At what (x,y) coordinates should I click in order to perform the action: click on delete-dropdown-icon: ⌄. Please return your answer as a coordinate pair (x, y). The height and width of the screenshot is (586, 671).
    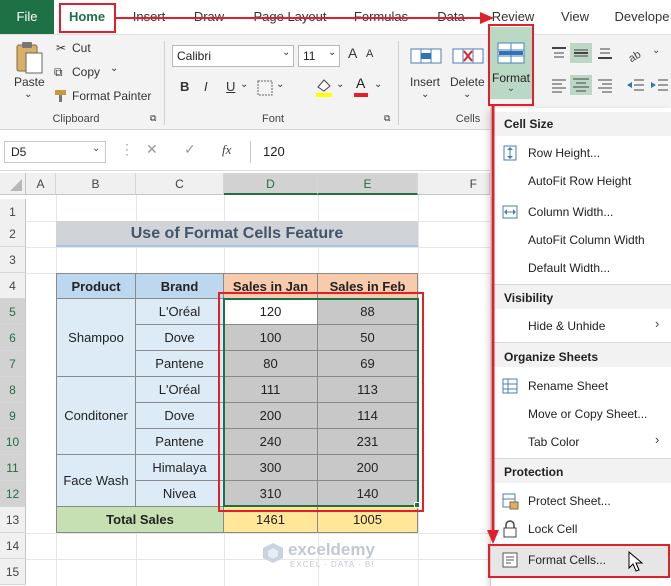
    Looking at the image, I should click on (467, 94).